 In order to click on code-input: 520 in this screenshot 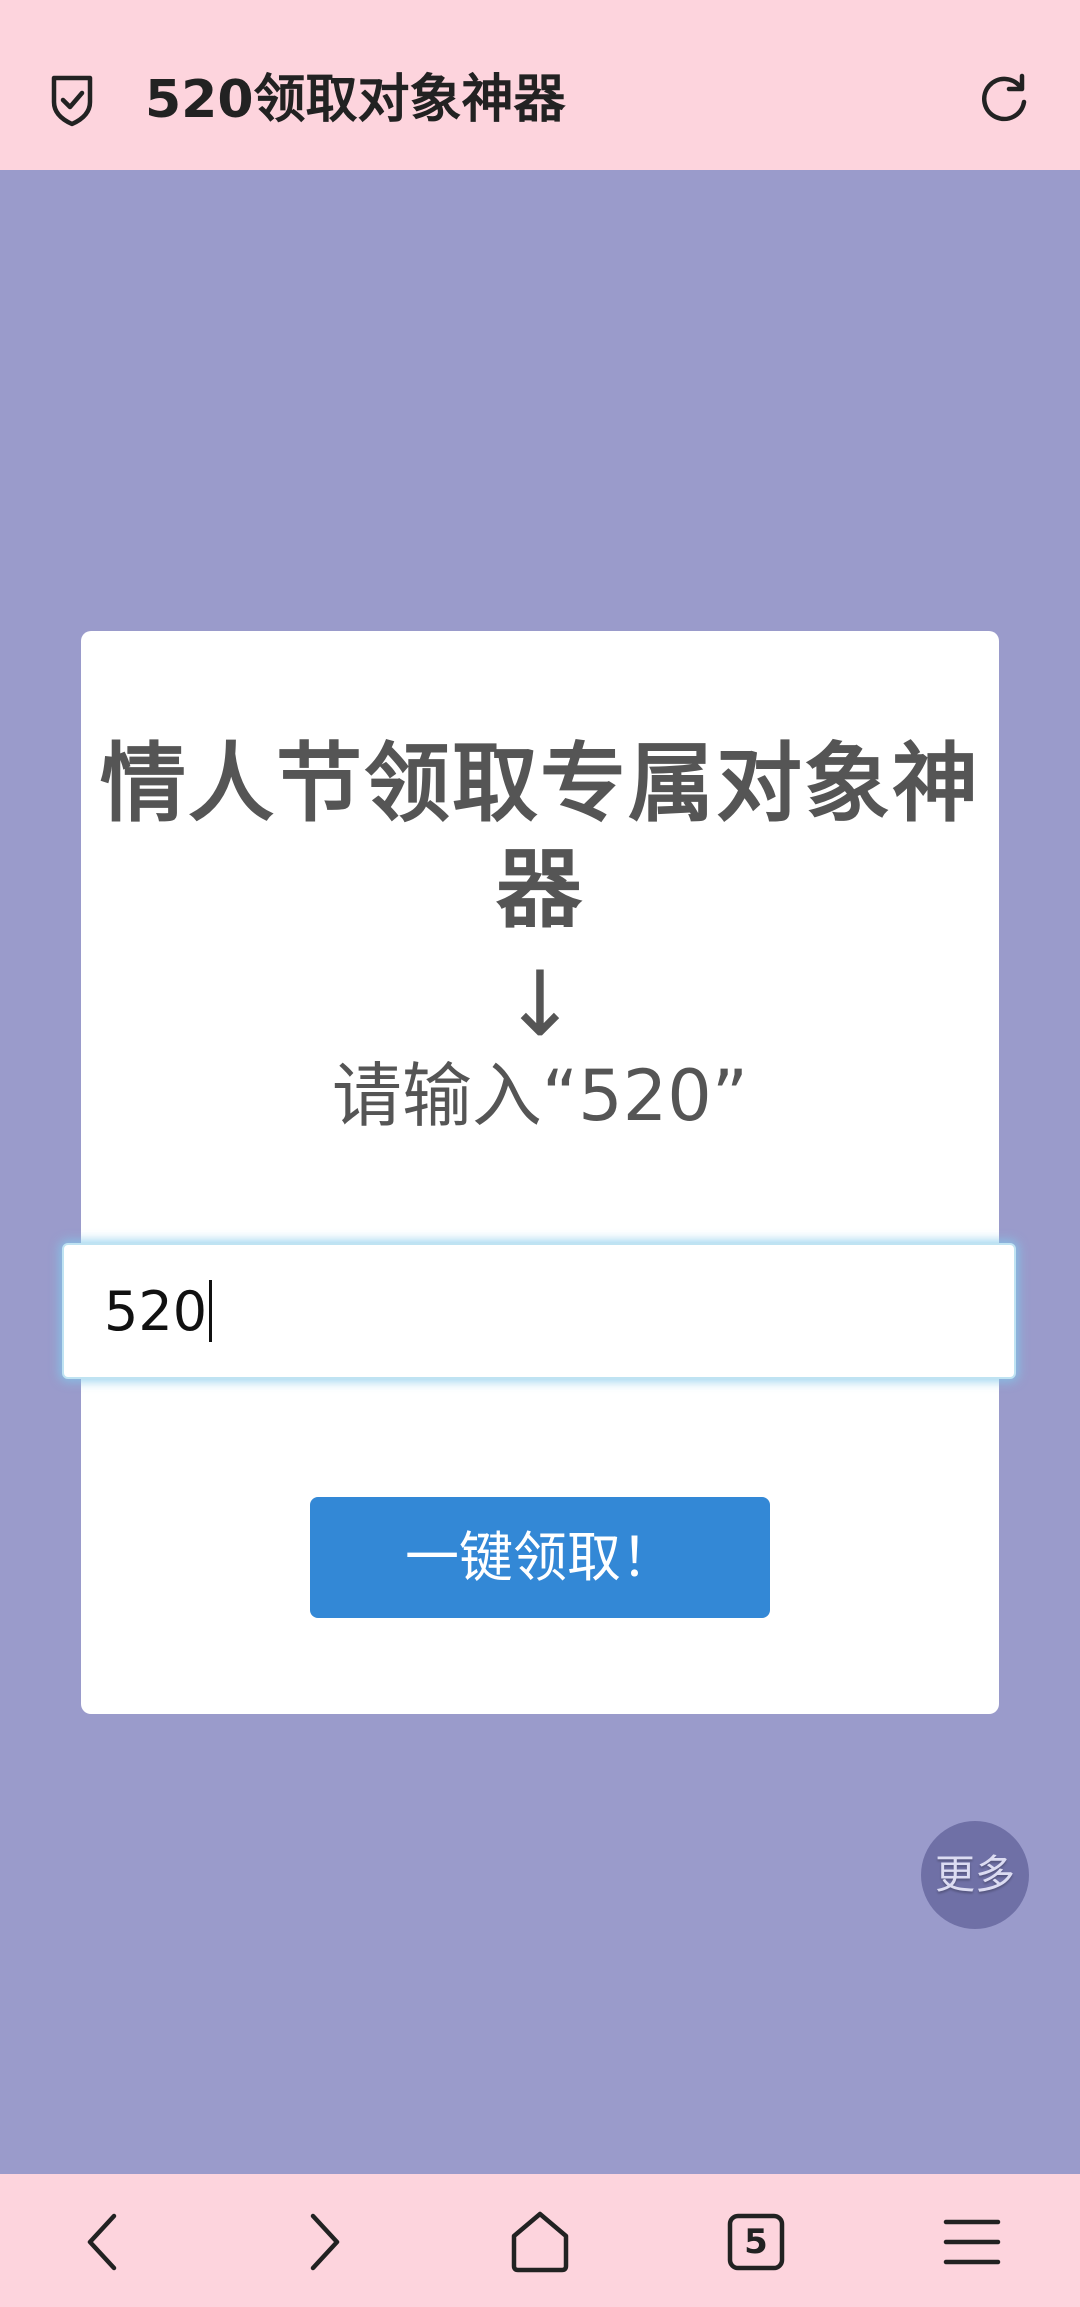, I will do `click(539, 1311)`.